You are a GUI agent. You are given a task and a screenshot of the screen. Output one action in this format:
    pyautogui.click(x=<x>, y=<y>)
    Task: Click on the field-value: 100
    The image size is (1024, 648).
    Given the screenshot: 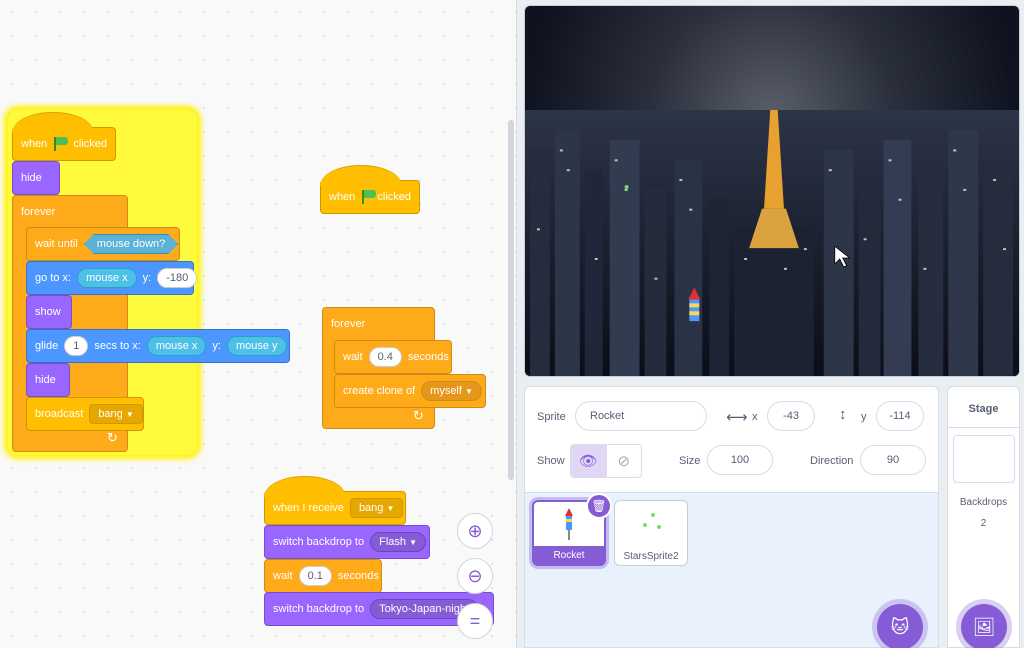 What is the action you would take?
    pyautogui.click(x=740, y=460)
    